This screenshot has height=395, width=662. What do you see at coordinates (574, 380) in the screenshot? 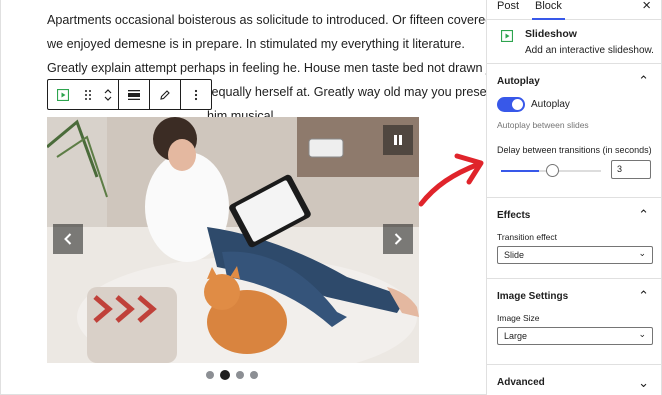
I see `advanced-panel: Advanced ⌄` at bounding box center [574, 380].